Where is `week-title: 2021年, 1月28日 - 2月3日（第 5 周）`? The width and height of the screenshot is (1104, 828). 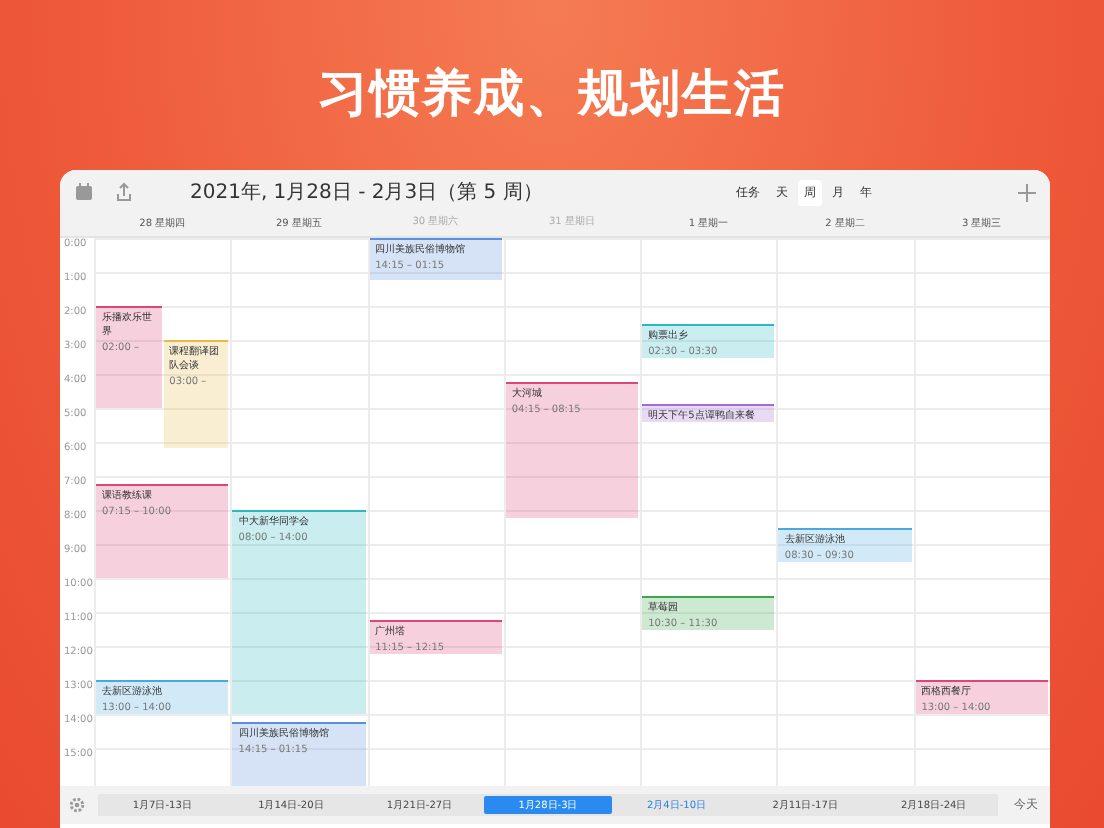 week-title: 2021年, 1月28日 - 2月3日（第 5 周） is located at coordinates (366, 193).